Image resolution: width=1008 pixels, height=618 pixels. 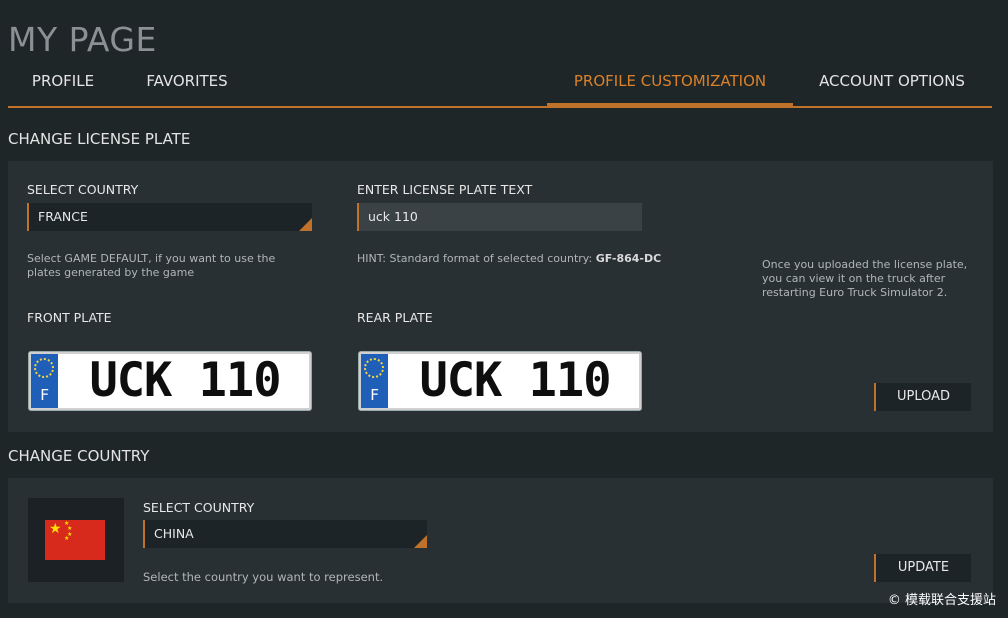 What do you see at coordinates (79, 456) in the screenshot?
I see `country-section-title: CHANGE COUNTRY` at bounding box center [79, 456].